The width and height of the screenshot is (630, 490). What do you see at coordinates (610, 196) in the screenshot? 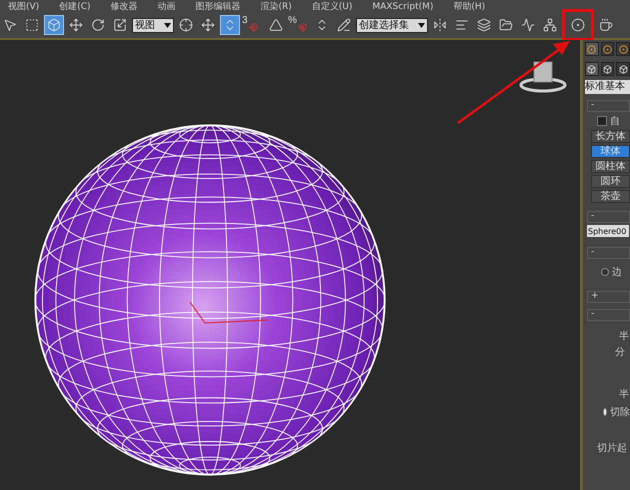
I see `object-type-button: 茶壶` at bounding box center [610, 196].